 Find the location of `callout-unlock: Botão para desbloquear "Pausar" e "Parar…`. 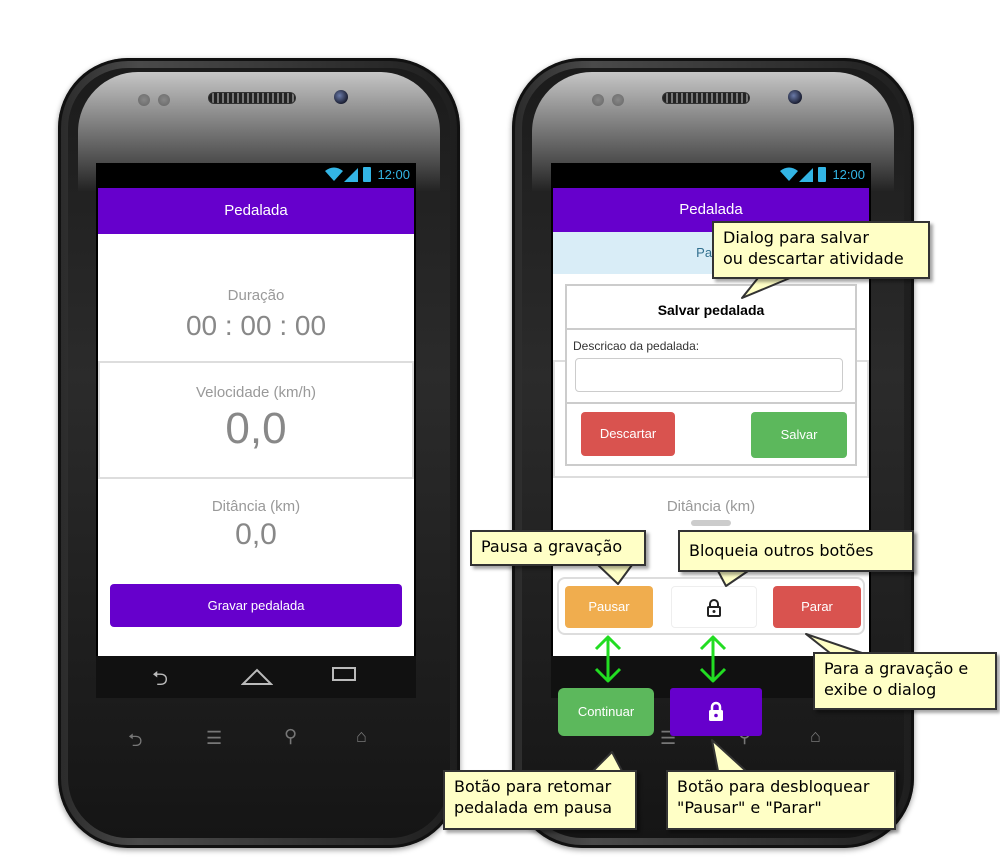

callout-unlock: Botão para desbloquear "Pausar" e "Parar… is located at coordinates (781, 800).